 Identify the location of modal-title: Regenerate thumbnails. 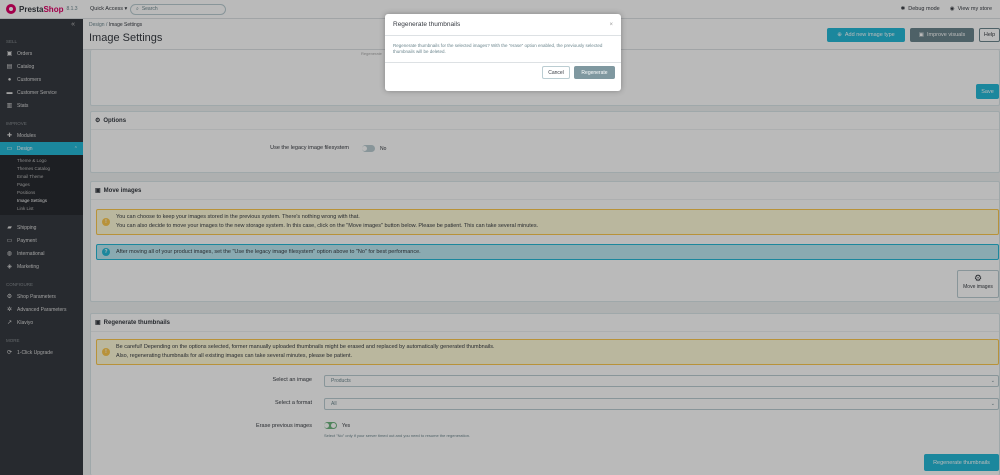
(427, 24).